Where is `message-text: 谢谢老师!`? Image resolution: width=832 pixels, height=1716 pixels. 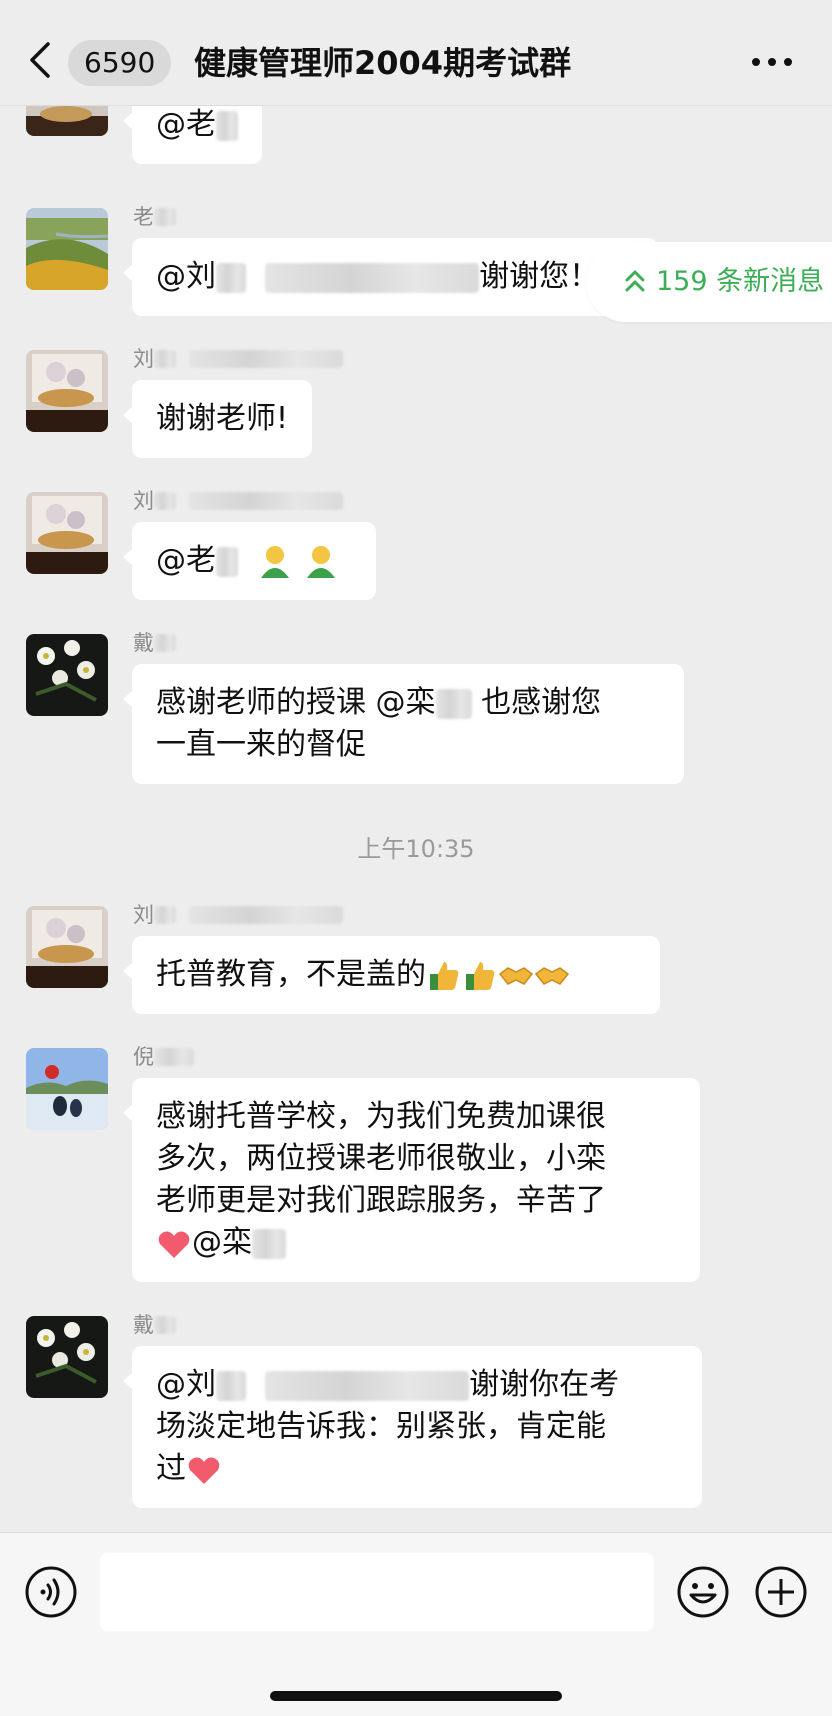 message-text: 谢谢老师! is located at coordinates (222, 418).